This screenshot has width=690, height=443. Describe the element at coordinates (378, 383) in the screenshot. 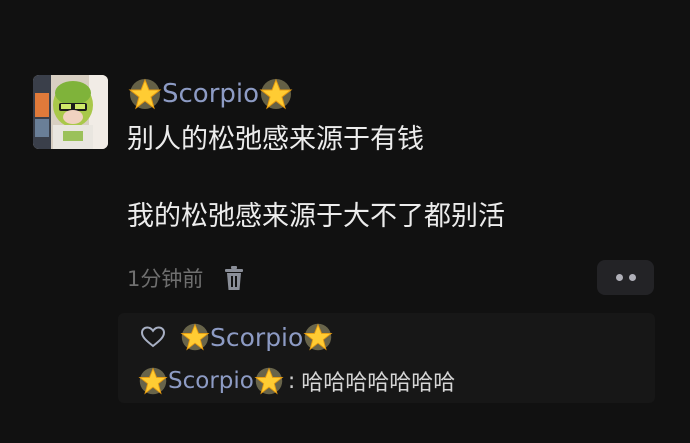

I see `reply-text: 哈哈哈哈哈哈哈` at that location.